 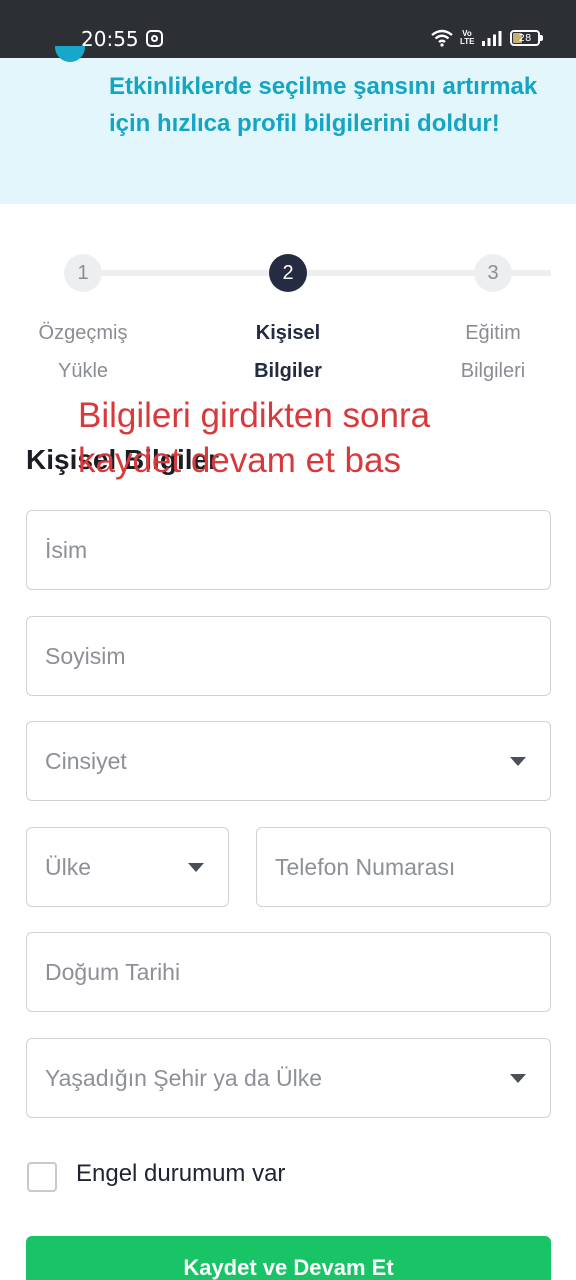 I want to click on step-3-label: Eğitim Bilgileri, so click(x=493, y=352).